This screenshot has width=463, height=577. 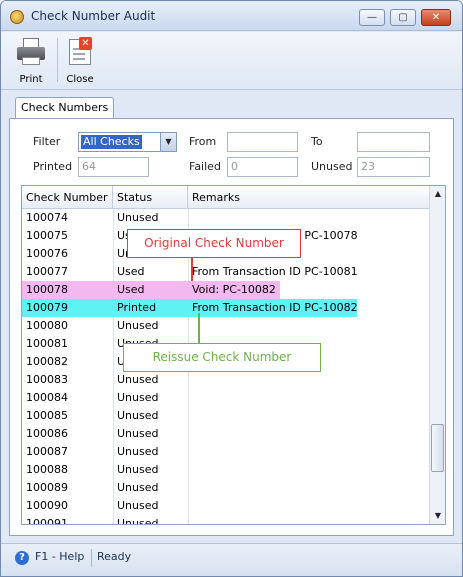 What do you see at coordinates (393, 167) in the screenshot?
I see `unused-count-field: 23` at bounding box center [393, 167].